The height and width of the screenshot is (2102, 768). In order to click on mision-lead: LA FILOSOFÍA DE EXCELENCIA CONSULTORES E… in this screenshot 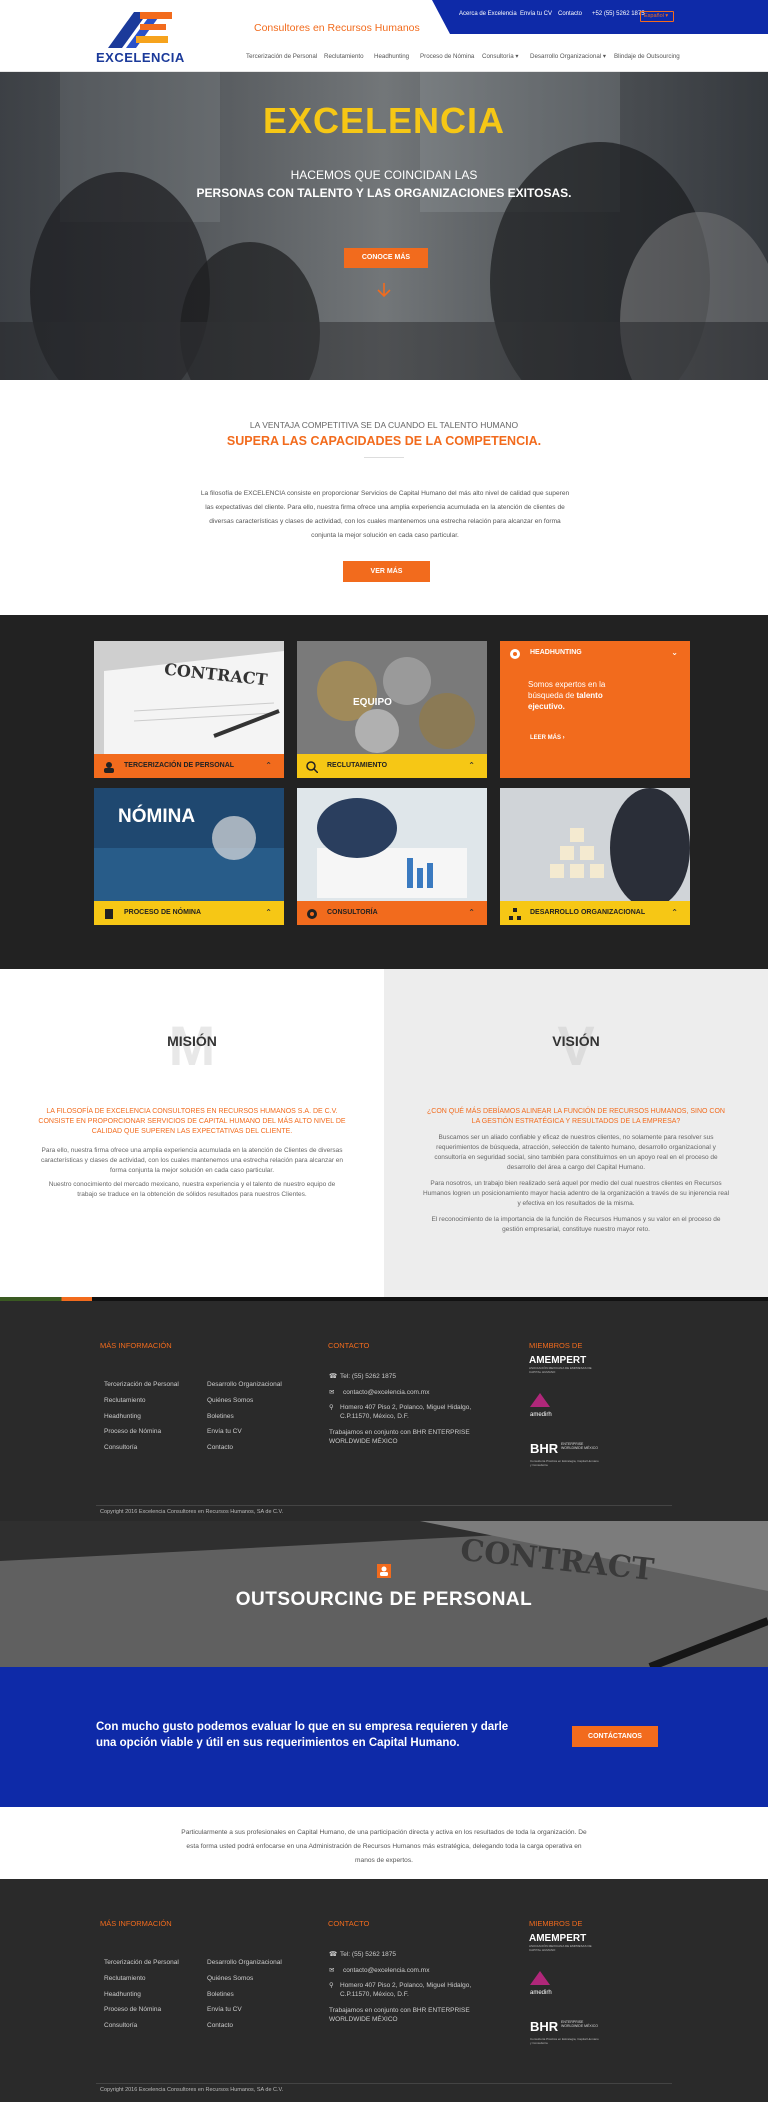, I will do `click(192, 1121)`.